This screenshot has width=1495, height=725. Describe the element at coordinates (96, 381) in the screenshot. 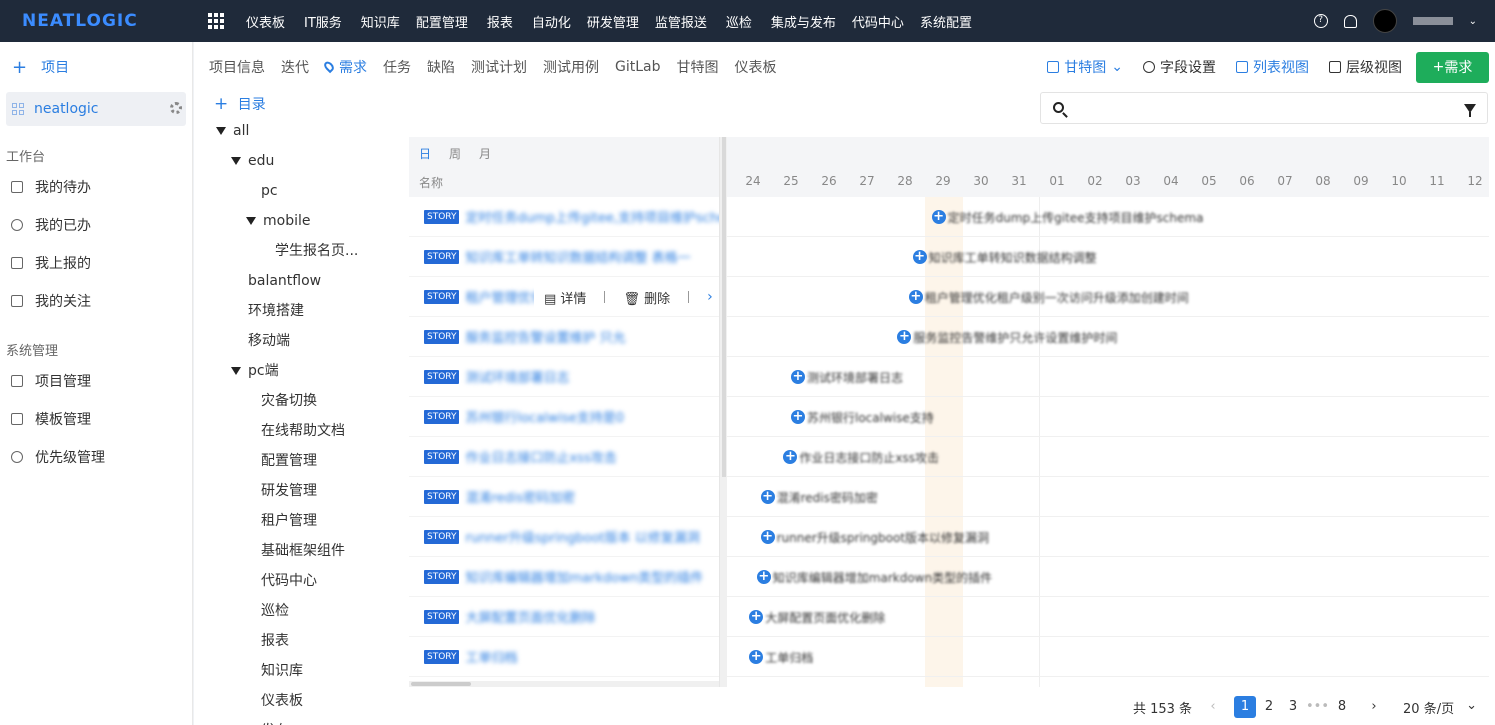

I see `sidebar-item: 项目管理` at that location.